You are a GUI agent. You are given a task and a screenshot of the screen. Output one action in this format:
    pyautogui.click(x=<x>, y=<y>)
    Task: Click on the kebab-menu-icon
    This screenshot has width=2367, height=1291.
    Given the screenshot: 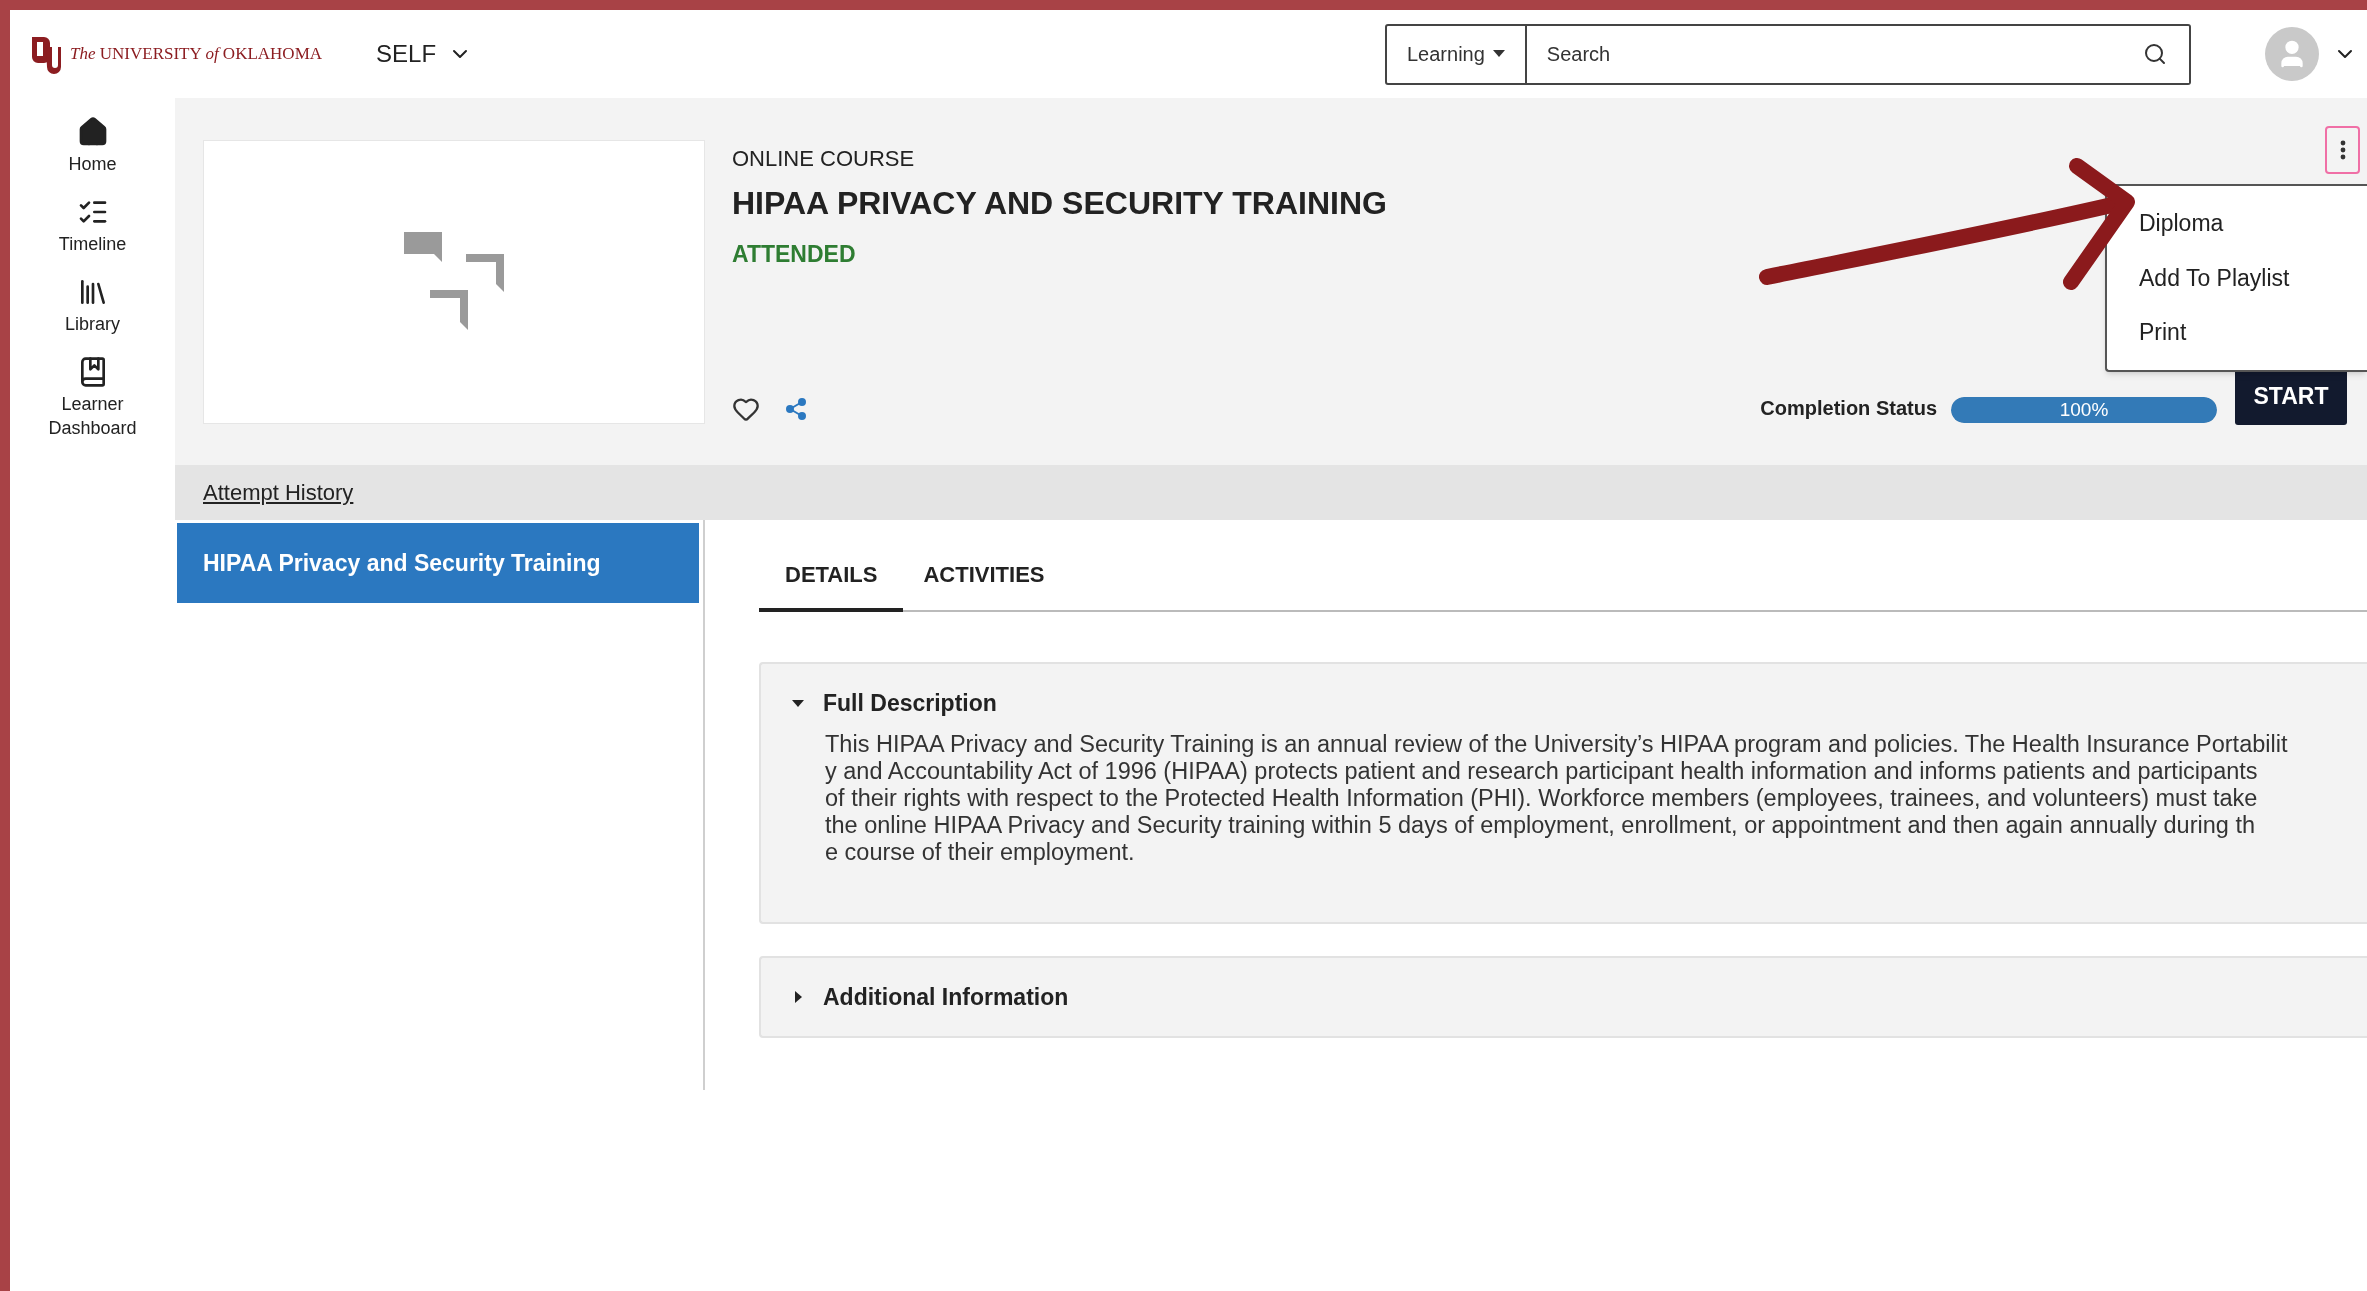 What is the action you would take?
    pyautogui.click(x=2342, y=150)
    